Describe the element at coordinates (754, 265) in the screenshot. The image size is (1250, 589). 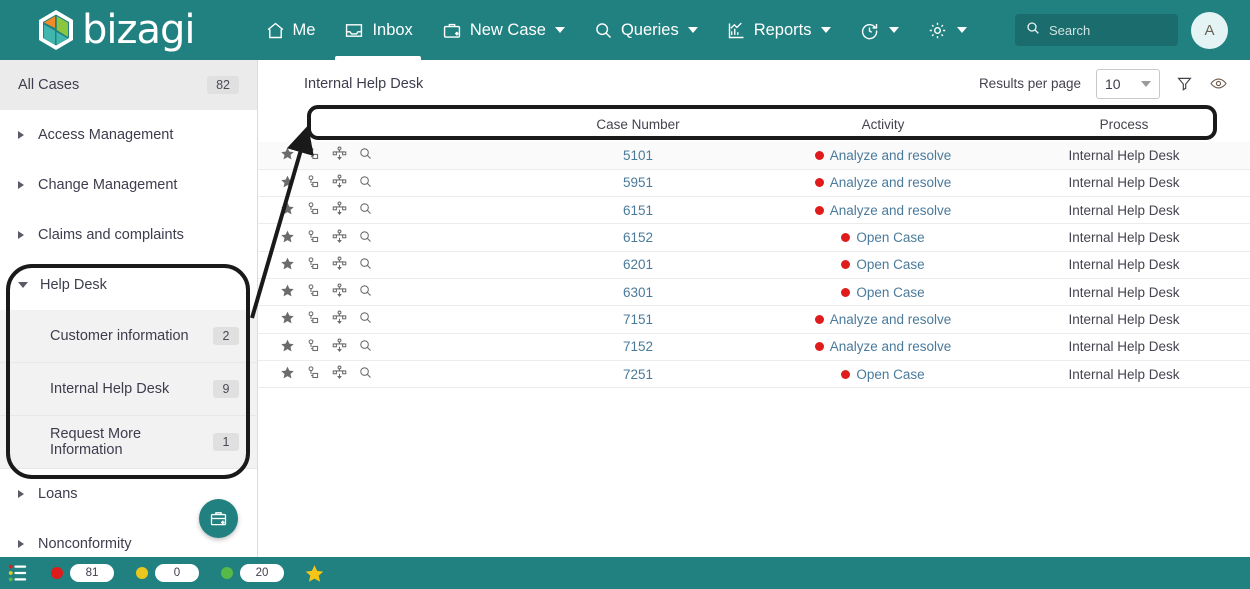
I see `table-row: 6201 Open Case Internal Help Desk` at that location.